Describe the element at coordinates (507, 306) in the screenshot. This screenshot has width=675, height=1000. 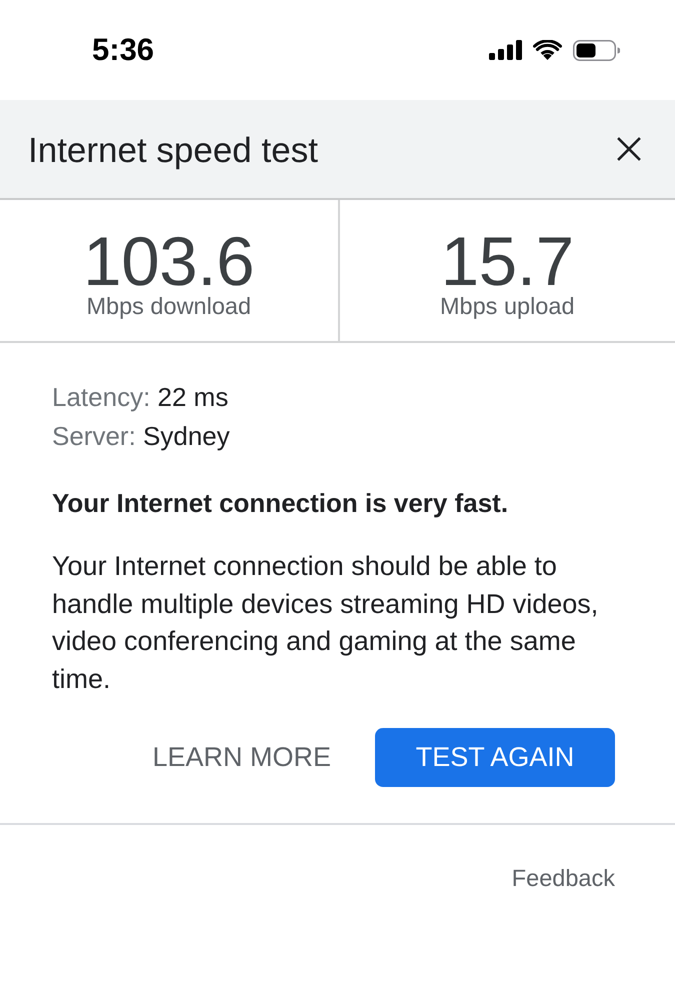
I see `speed-unit: Mbps upload` at that location.